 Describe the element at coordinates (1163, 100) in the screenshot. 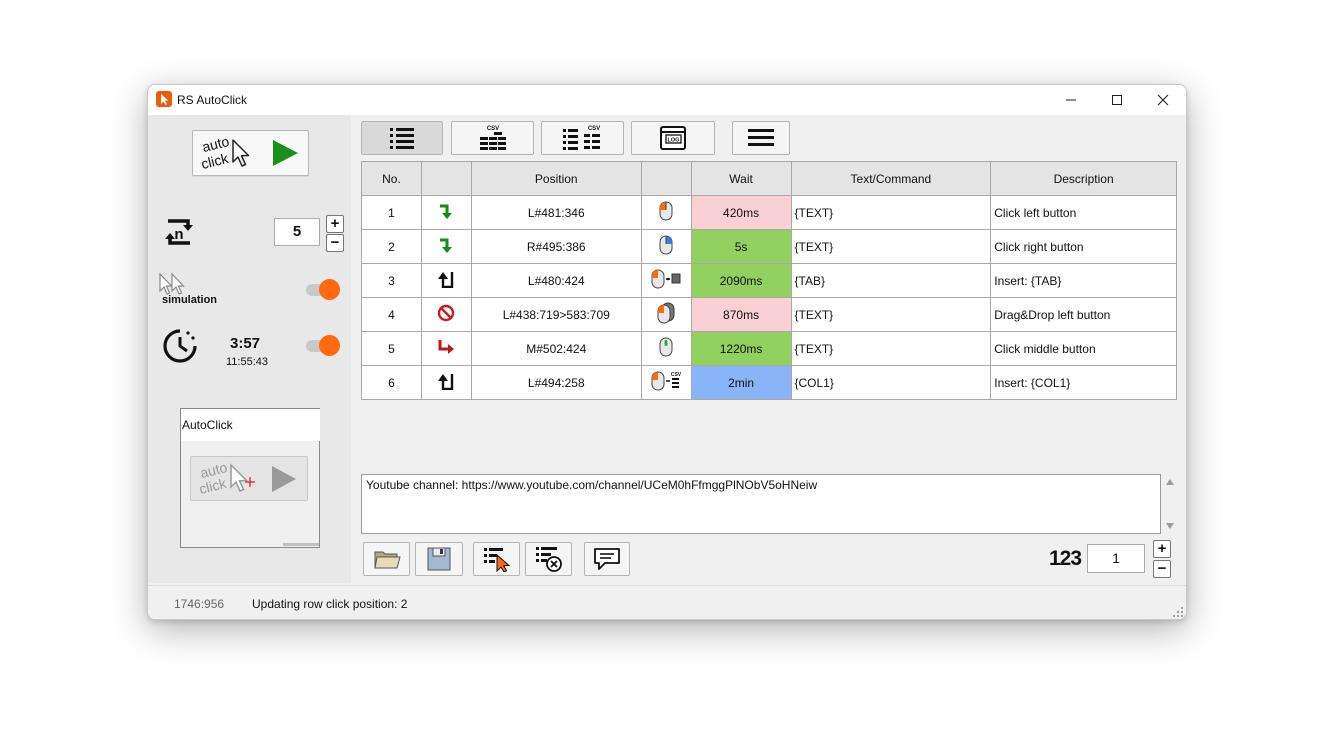

I see `close-button` at that location.